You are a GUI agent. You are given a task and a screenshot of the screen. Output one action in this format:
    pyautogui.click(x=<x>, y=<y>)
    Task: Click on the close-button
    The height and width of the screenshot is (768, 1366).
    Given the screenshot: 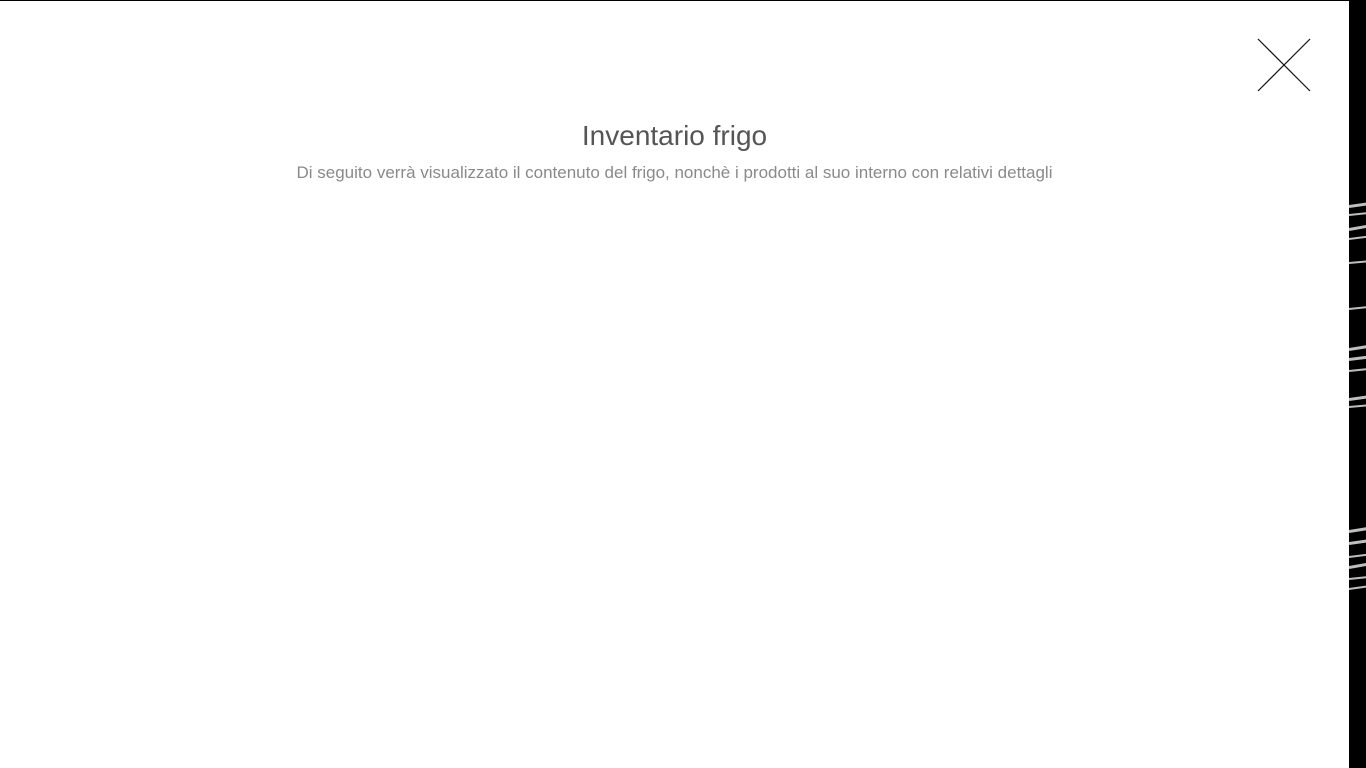 What is the action you would take?
    pyautogui.click(x=1284, y=65)
    